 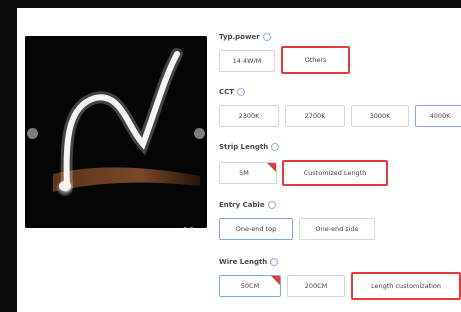 What do you see at coordinates (249, 262) in the screenshot?
I see `wire-length-label: Wire Length` at bounding box center [249, 262].